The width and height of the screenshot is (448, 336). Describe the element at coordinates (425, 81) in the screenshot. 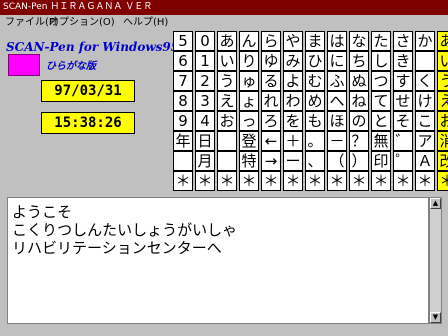

I see `key-r2-c11: く` at that location.